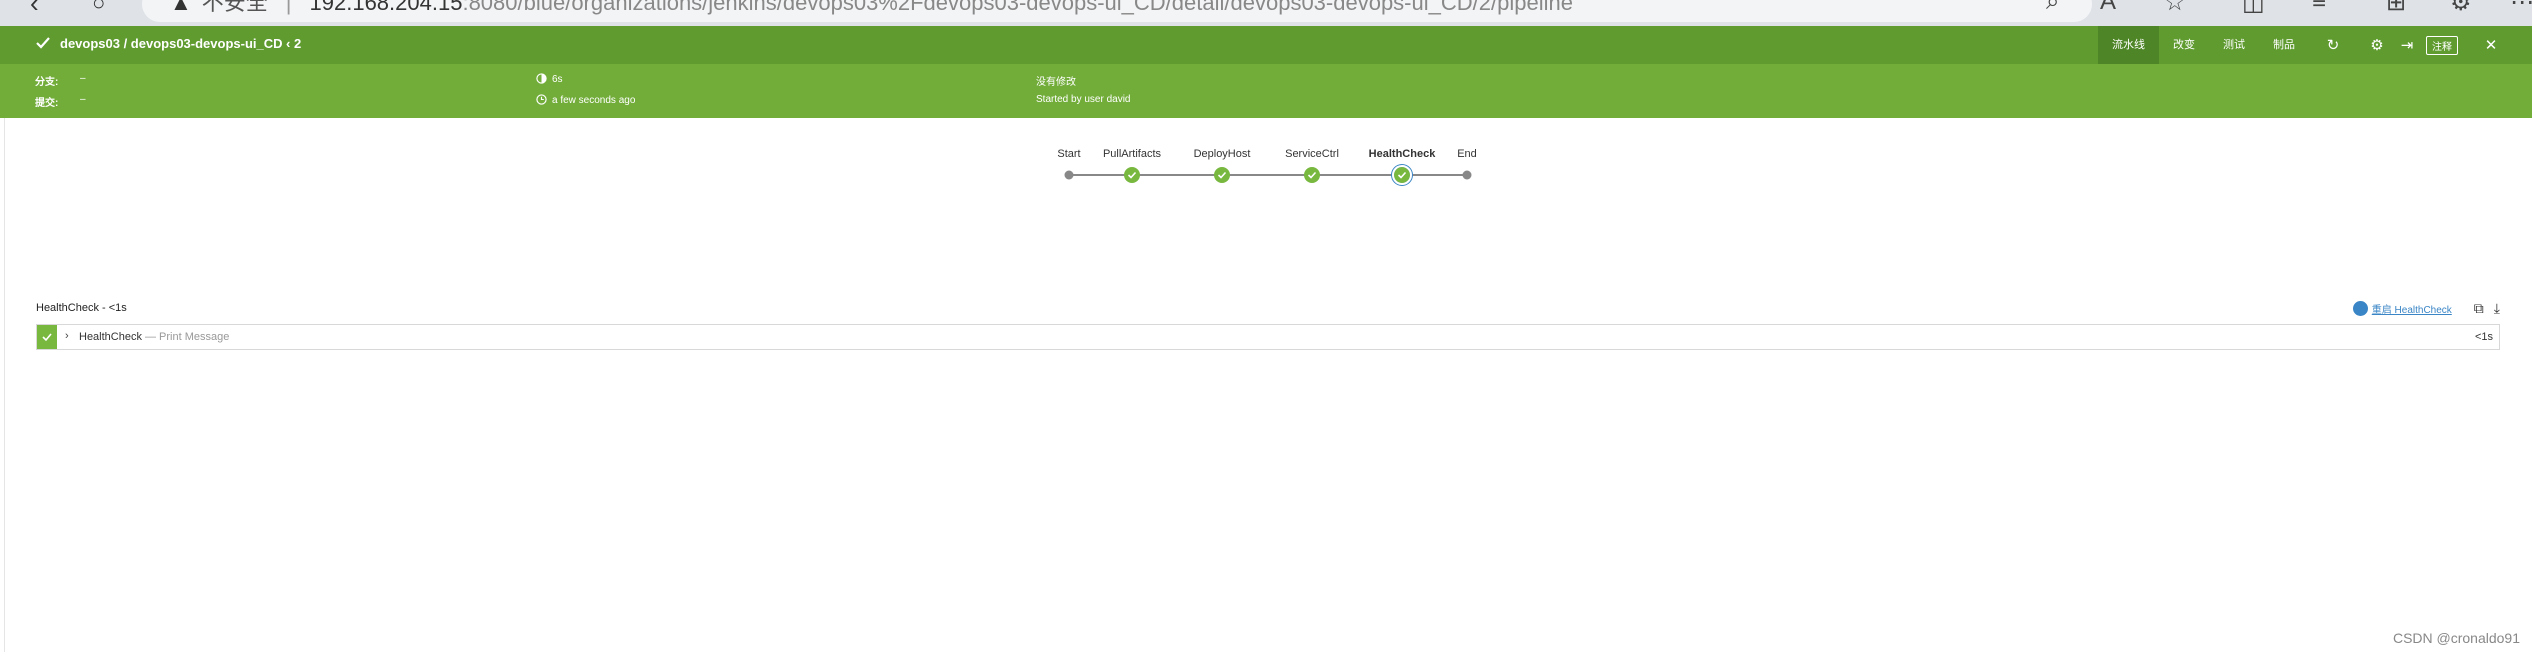  I want to click on back-icon: ‹, so click(34, 9).